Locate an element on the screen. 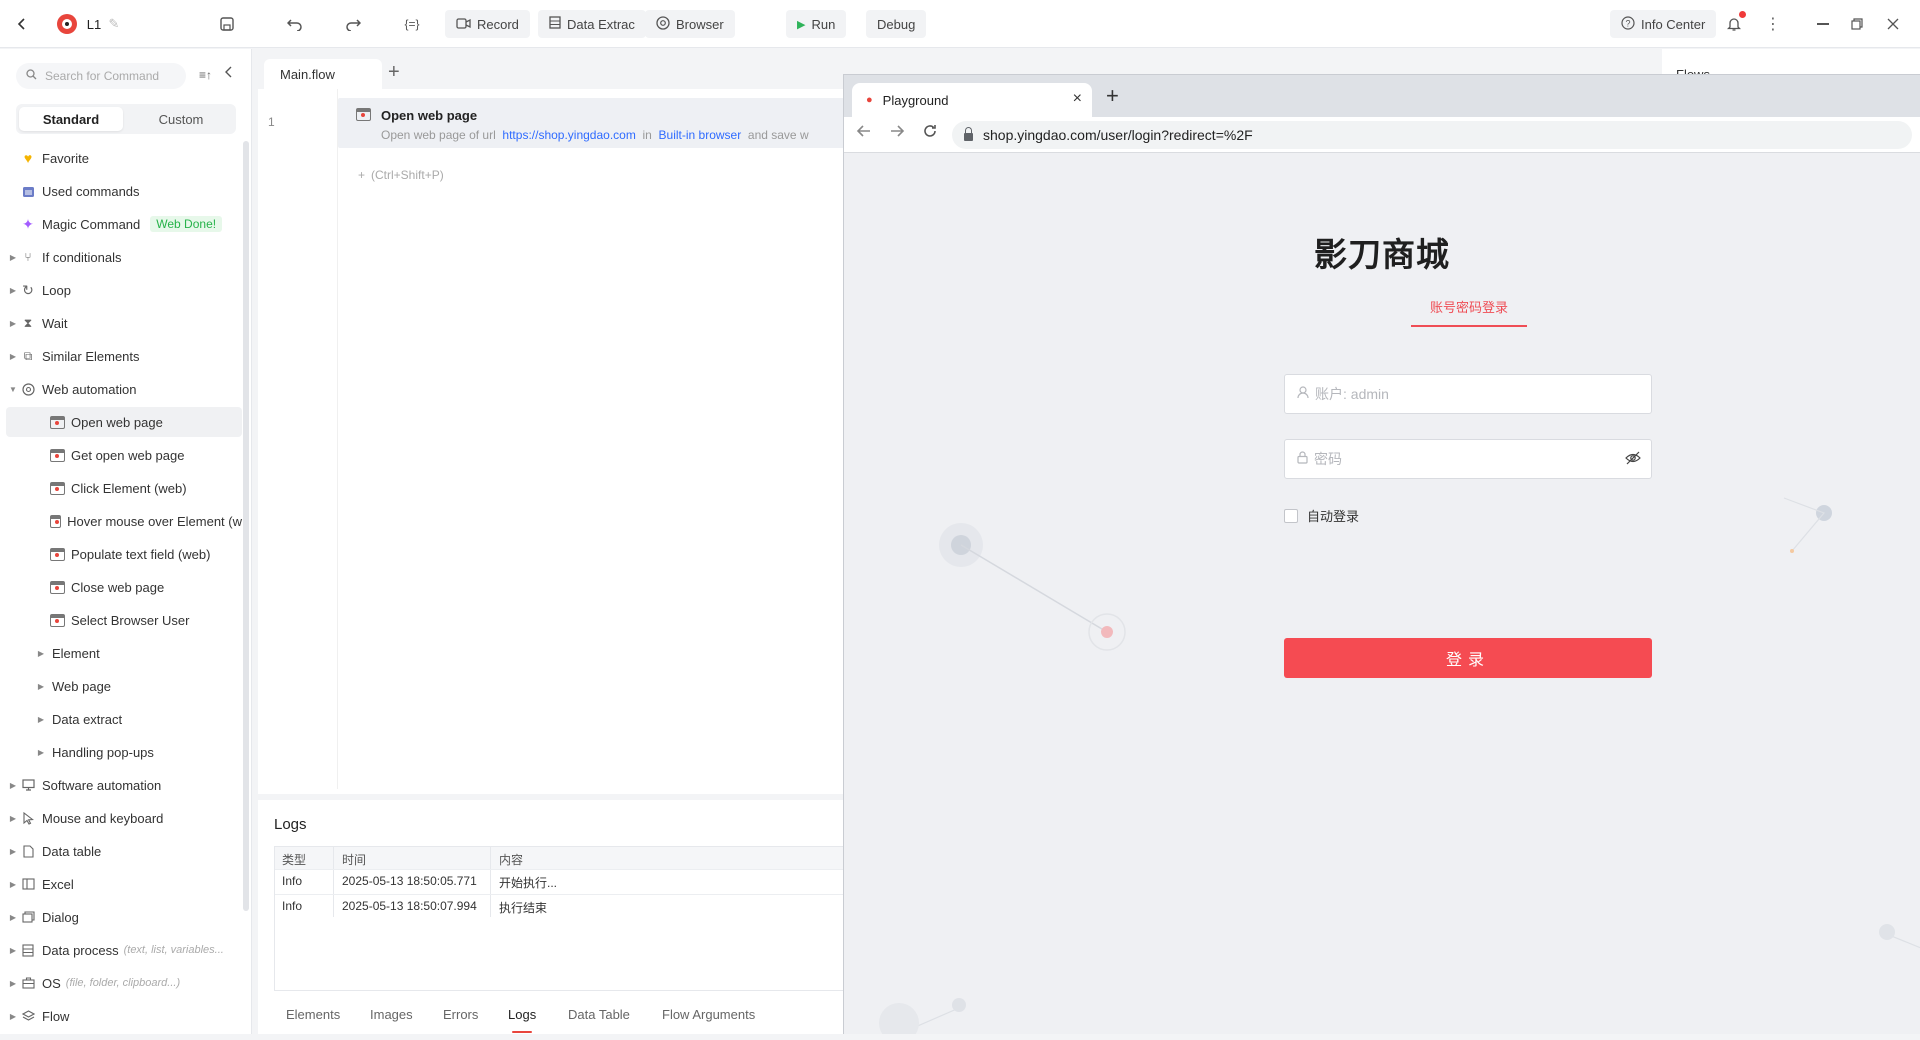 This screenshot has width=1920, height=1040. item-label: Get open web page is located at coordinates (128, 455).